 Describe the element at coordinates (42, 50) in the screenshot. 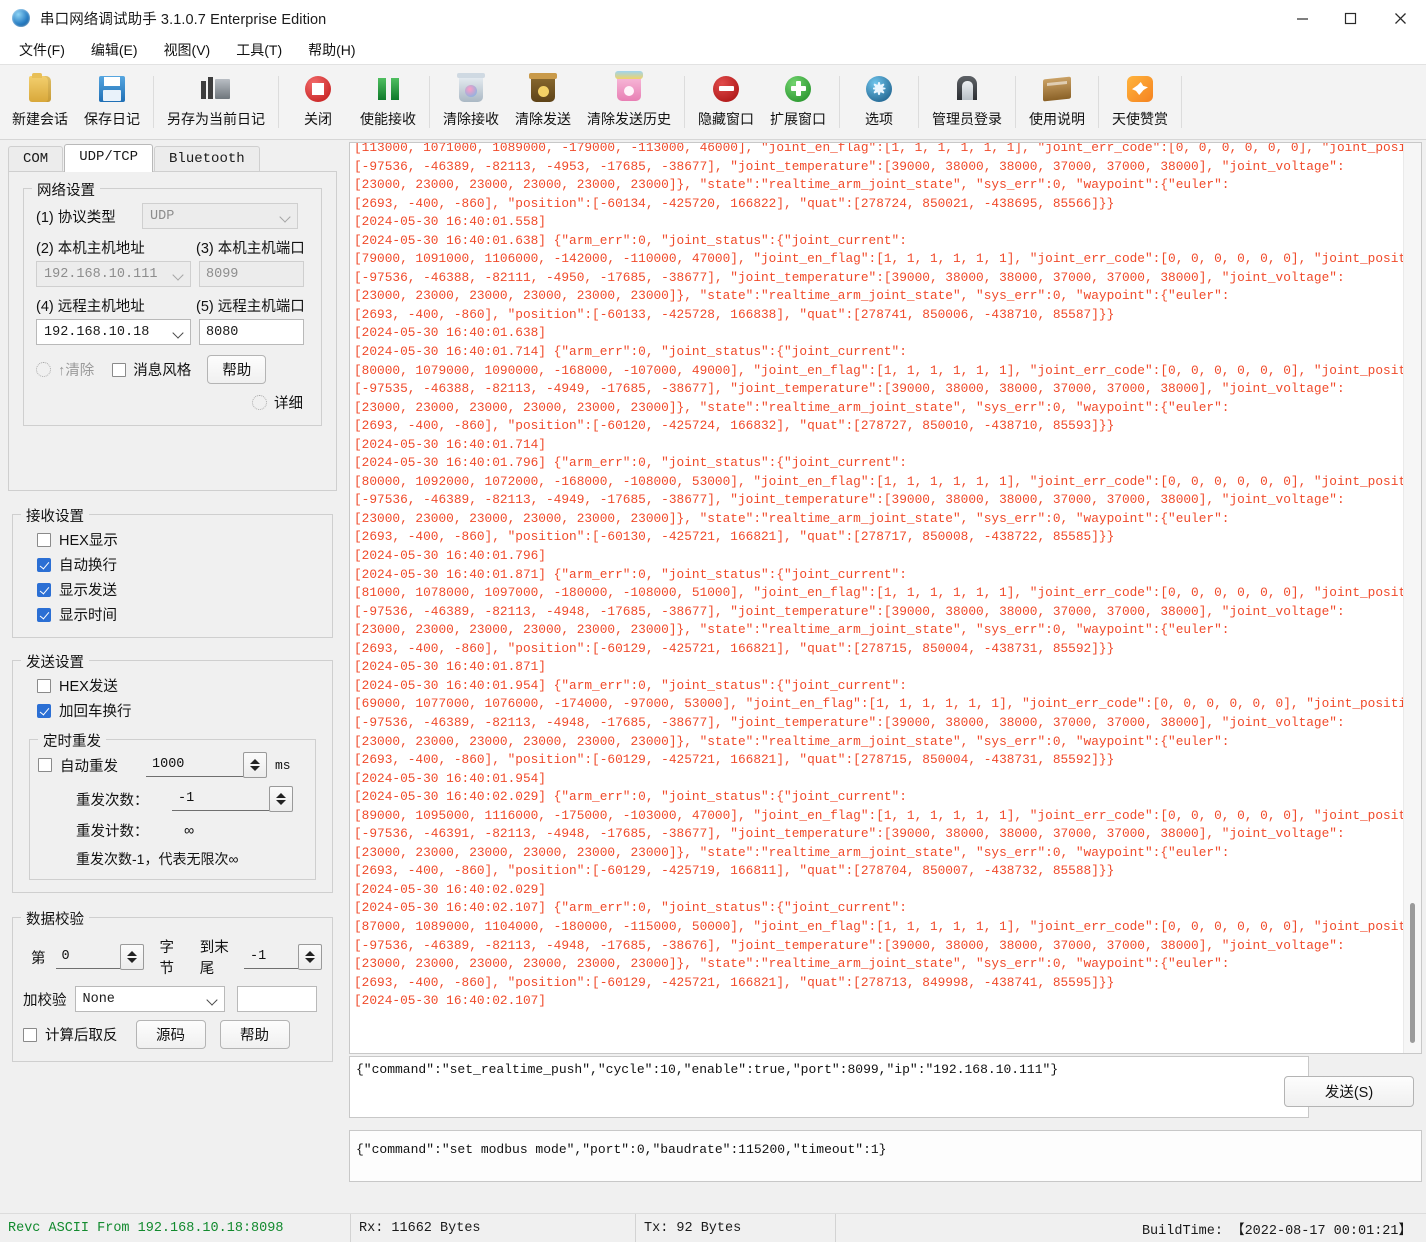

I see `menu-file: 文件(F)` at that location.